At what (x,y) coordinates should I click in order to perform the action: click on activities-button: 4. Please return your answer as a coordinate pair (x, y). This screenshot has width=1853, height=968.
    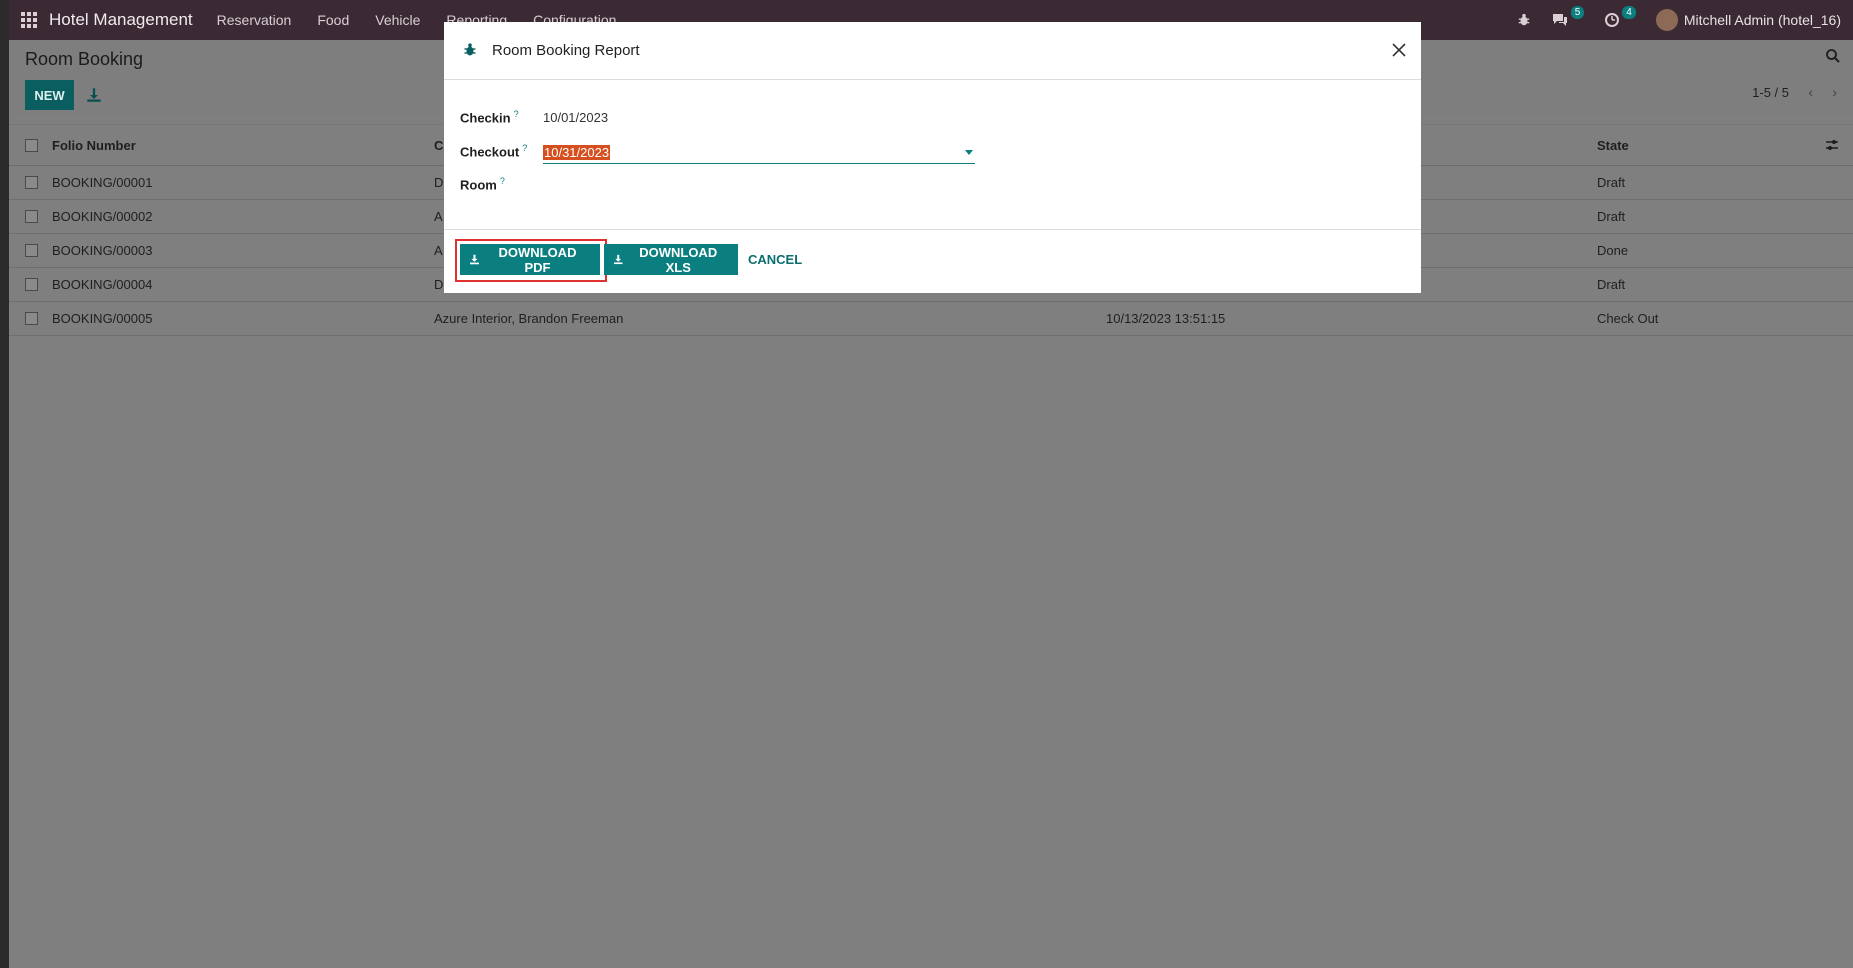
    Looking at the image, I should click on (1620, 17).